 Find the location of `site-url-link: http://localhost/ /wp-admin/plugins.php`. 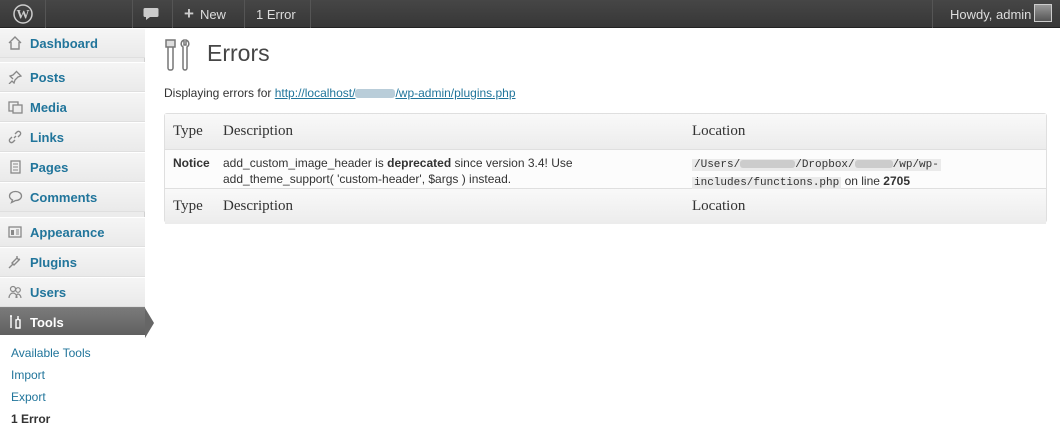

site-url-link: http://localhost/ /wp-admin/plugins.php is located at coordinates (395, 93).